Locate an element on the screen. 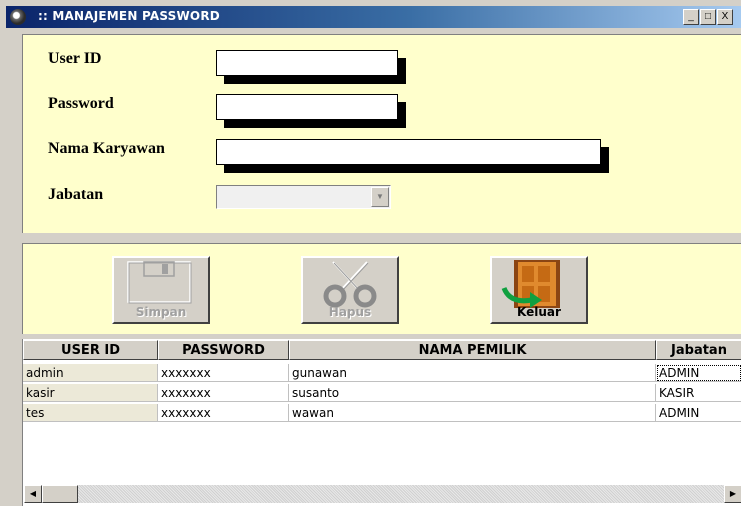 This screenshot has width=741, height=506. userid-field is located at coordinates (311, 67).